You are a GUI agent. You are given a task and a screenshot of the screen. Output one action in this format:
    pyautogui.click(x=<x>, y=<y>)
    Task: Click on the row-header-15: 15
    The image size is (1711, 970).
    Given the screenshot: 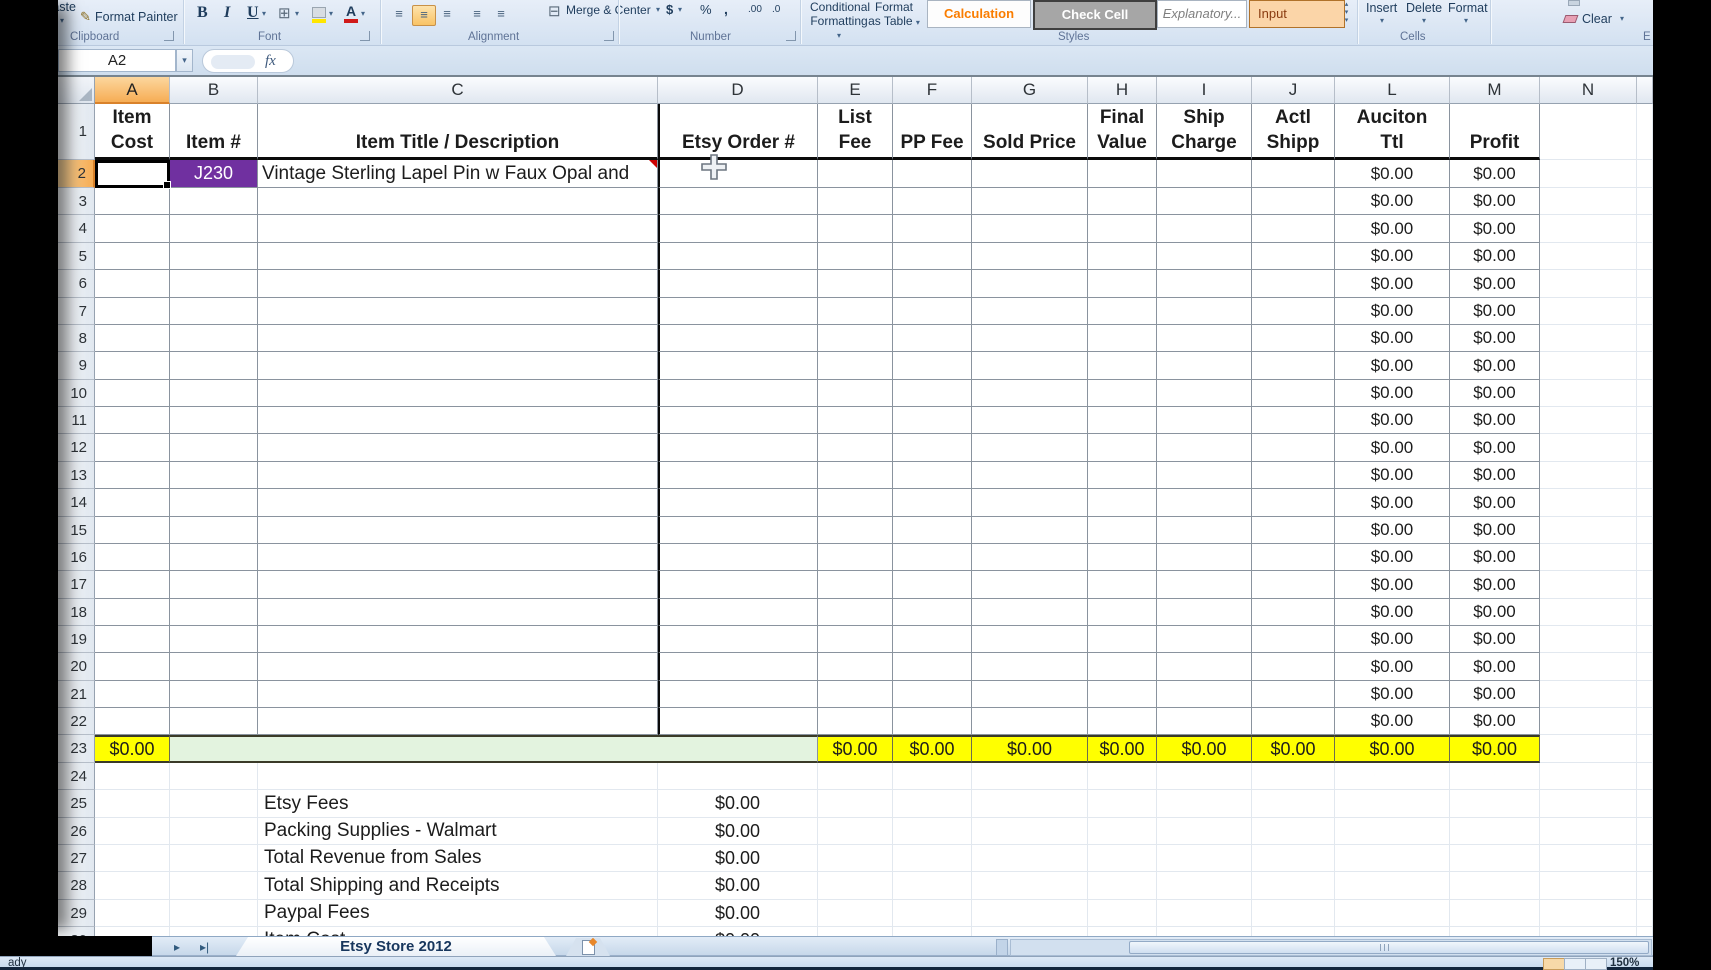 What is the action you would take?
    pyautogui.click(x=76, y=530)
    